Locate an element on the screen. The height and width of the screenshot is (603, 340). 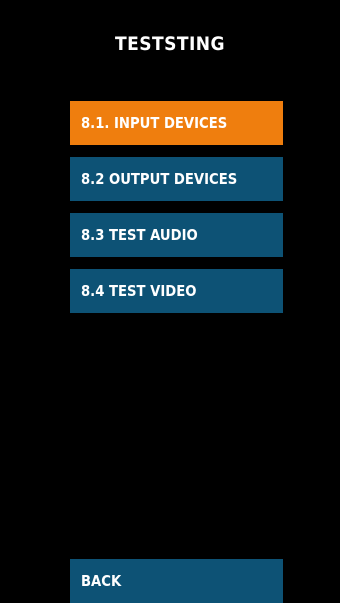
menu-item-label: 8.2 OUTPUT DEVICES is located at coordinates (159, 179).